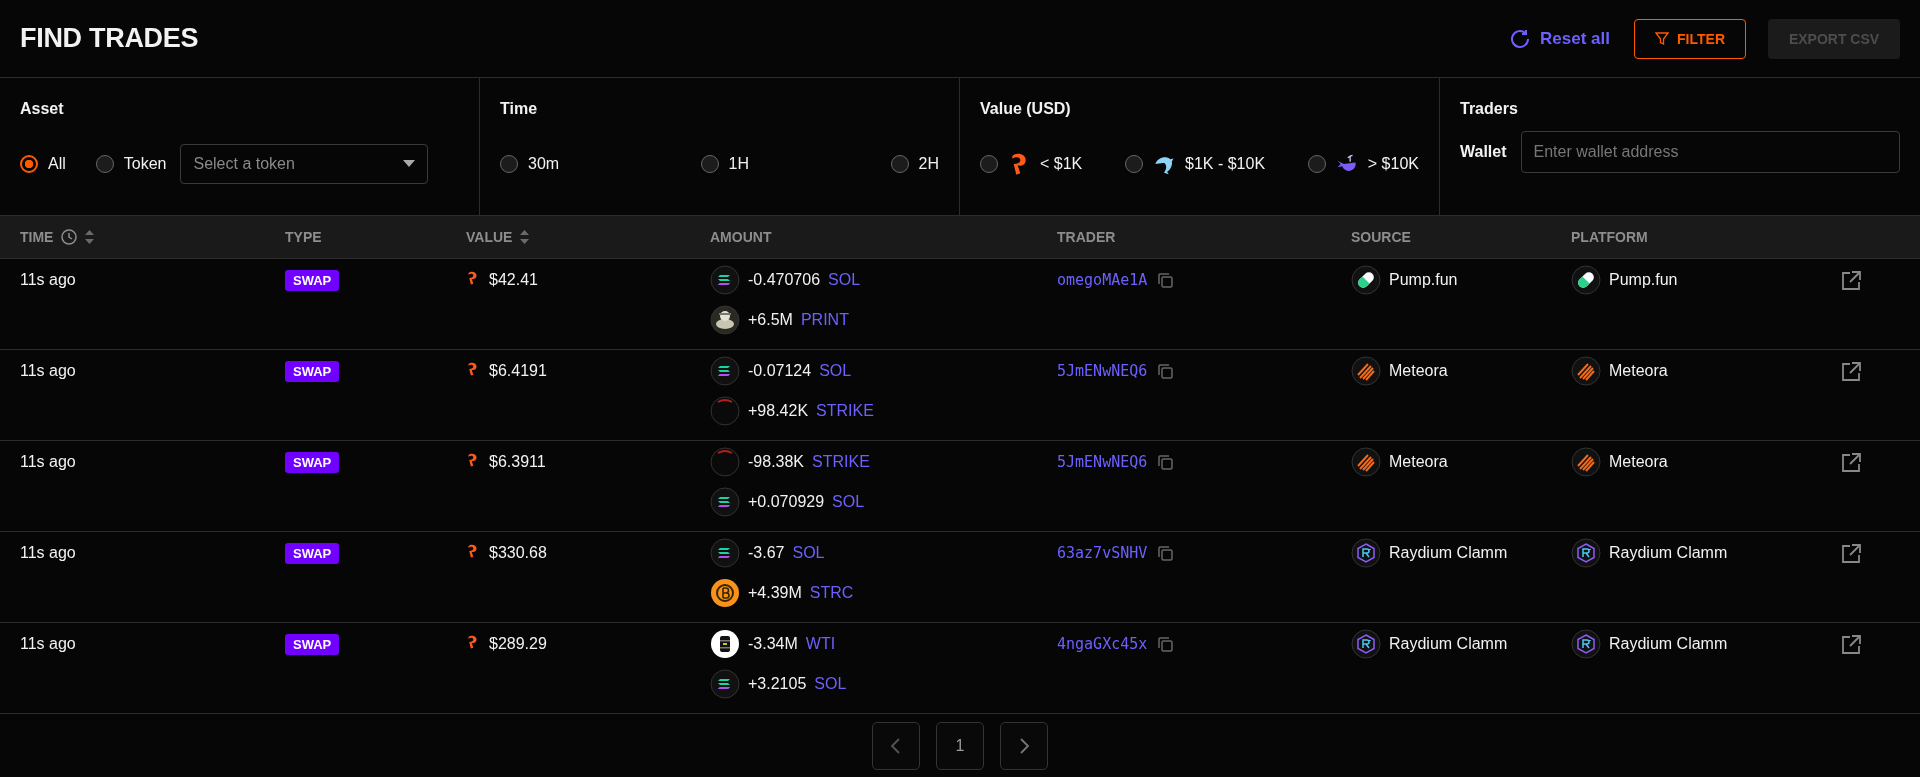 The height and width of the screenshot is (777, 1920). I want to click on column-header: SOURCE, so click(1381, 237).